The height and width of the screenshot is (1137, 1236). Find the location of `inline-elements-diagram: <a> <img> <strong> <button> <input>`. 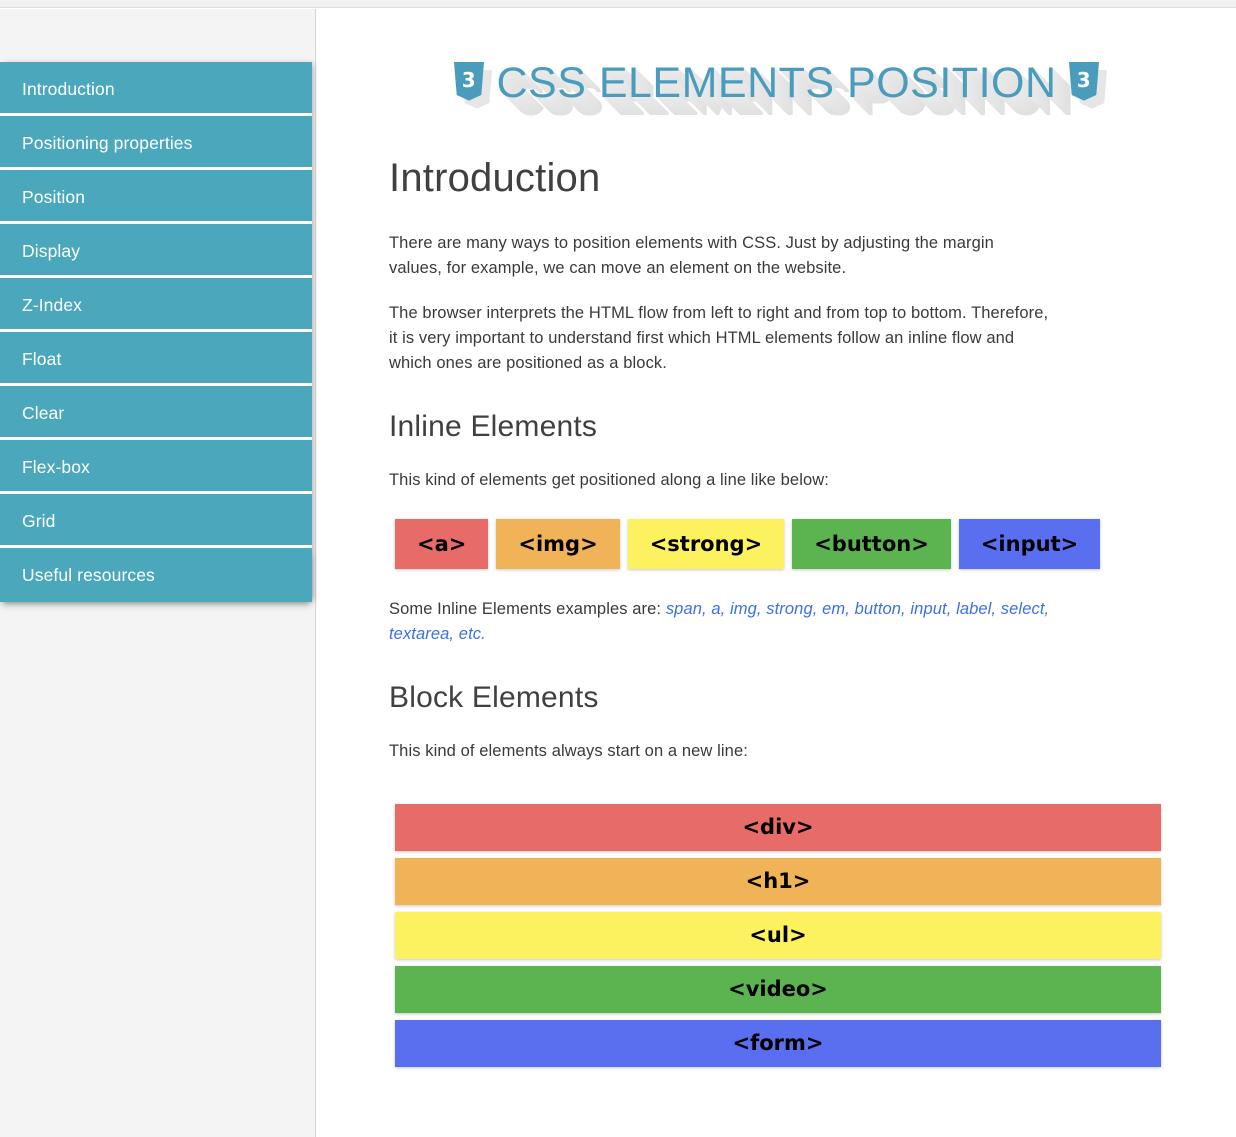

inline-elements-diagram: <a> <img> <strong> <button> <input> is located at coordinates (748, 544).